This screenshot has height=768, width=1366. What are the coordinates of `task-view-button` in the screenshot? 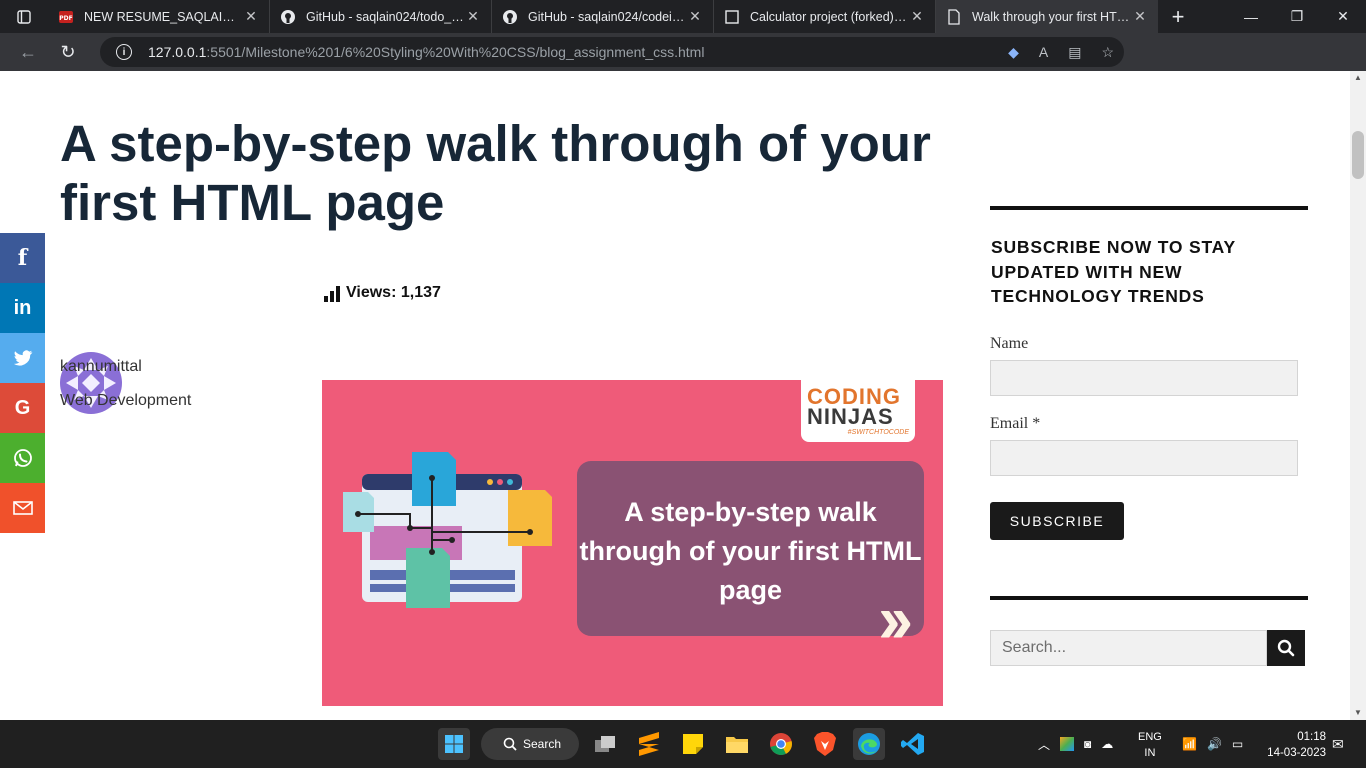 It's located at (605, 744).